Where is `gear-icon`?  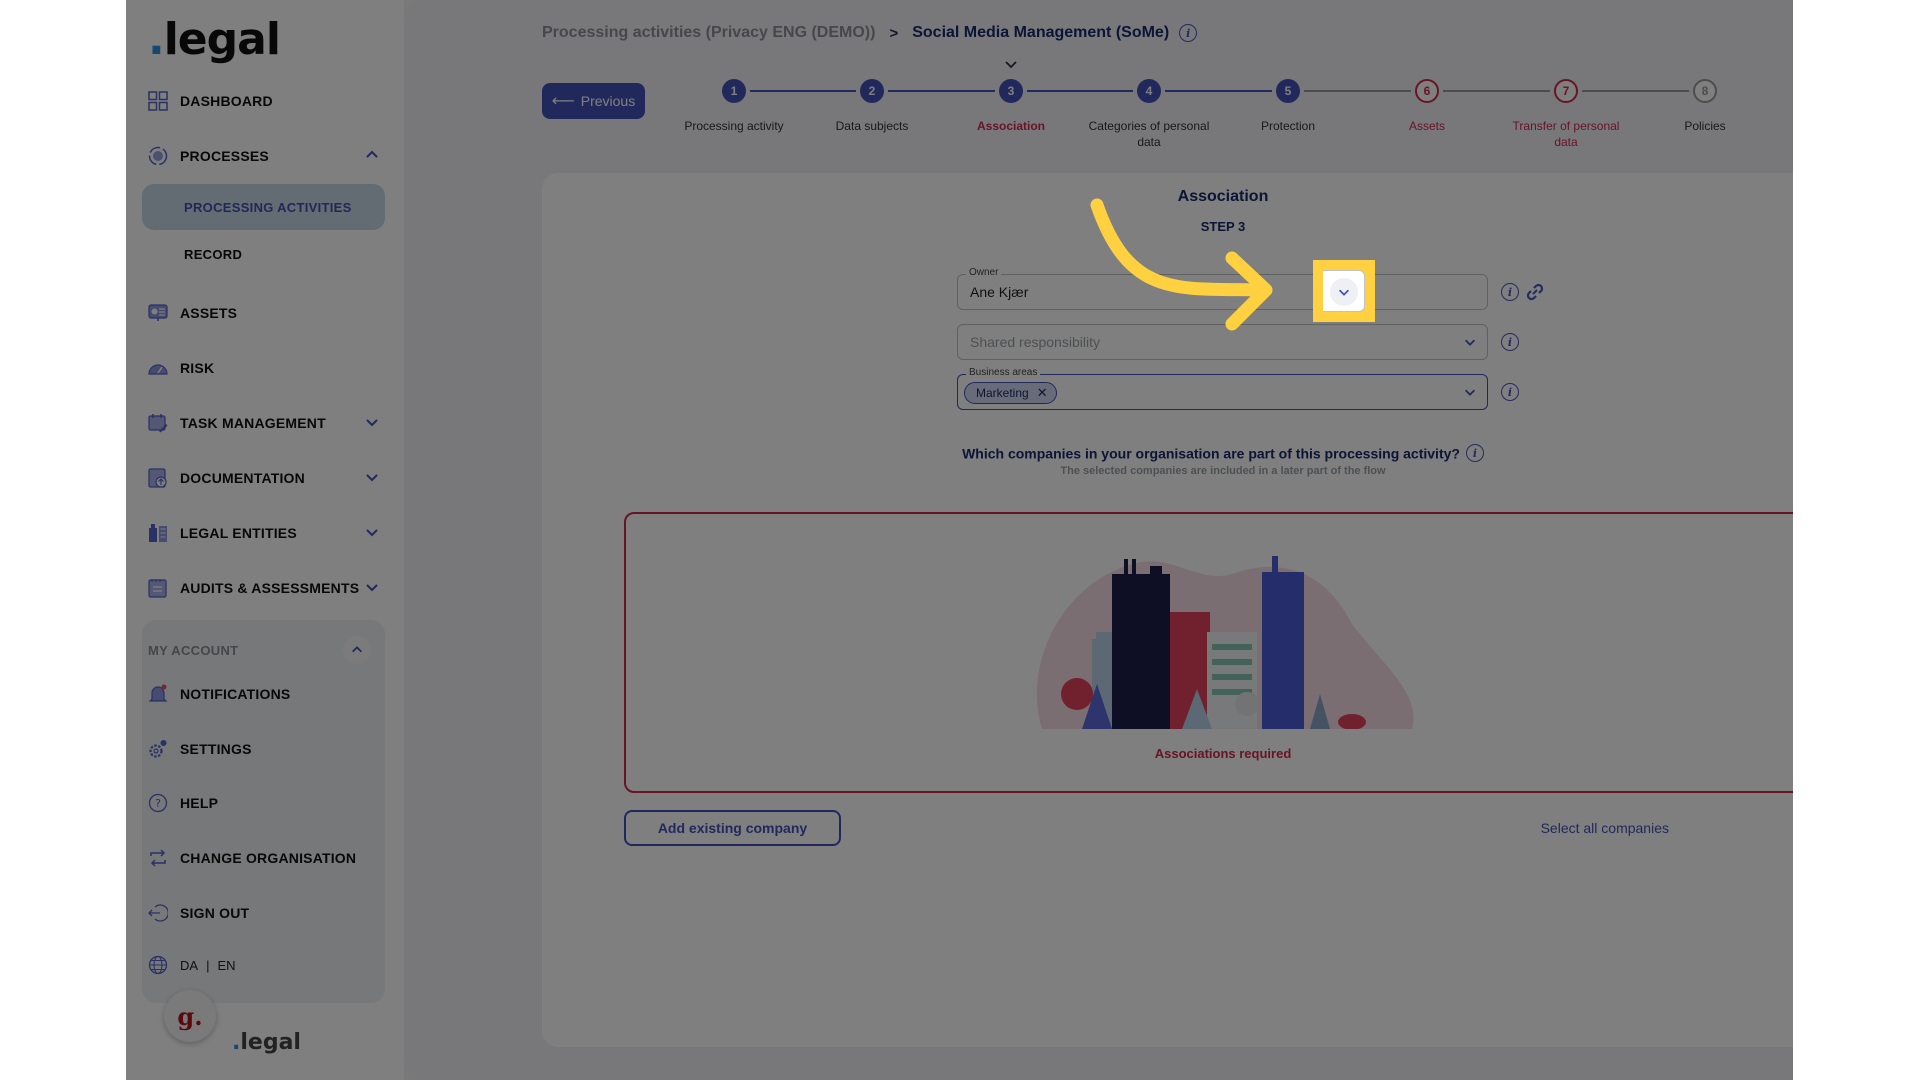 gear-icon is located at coordinates (158, 749).